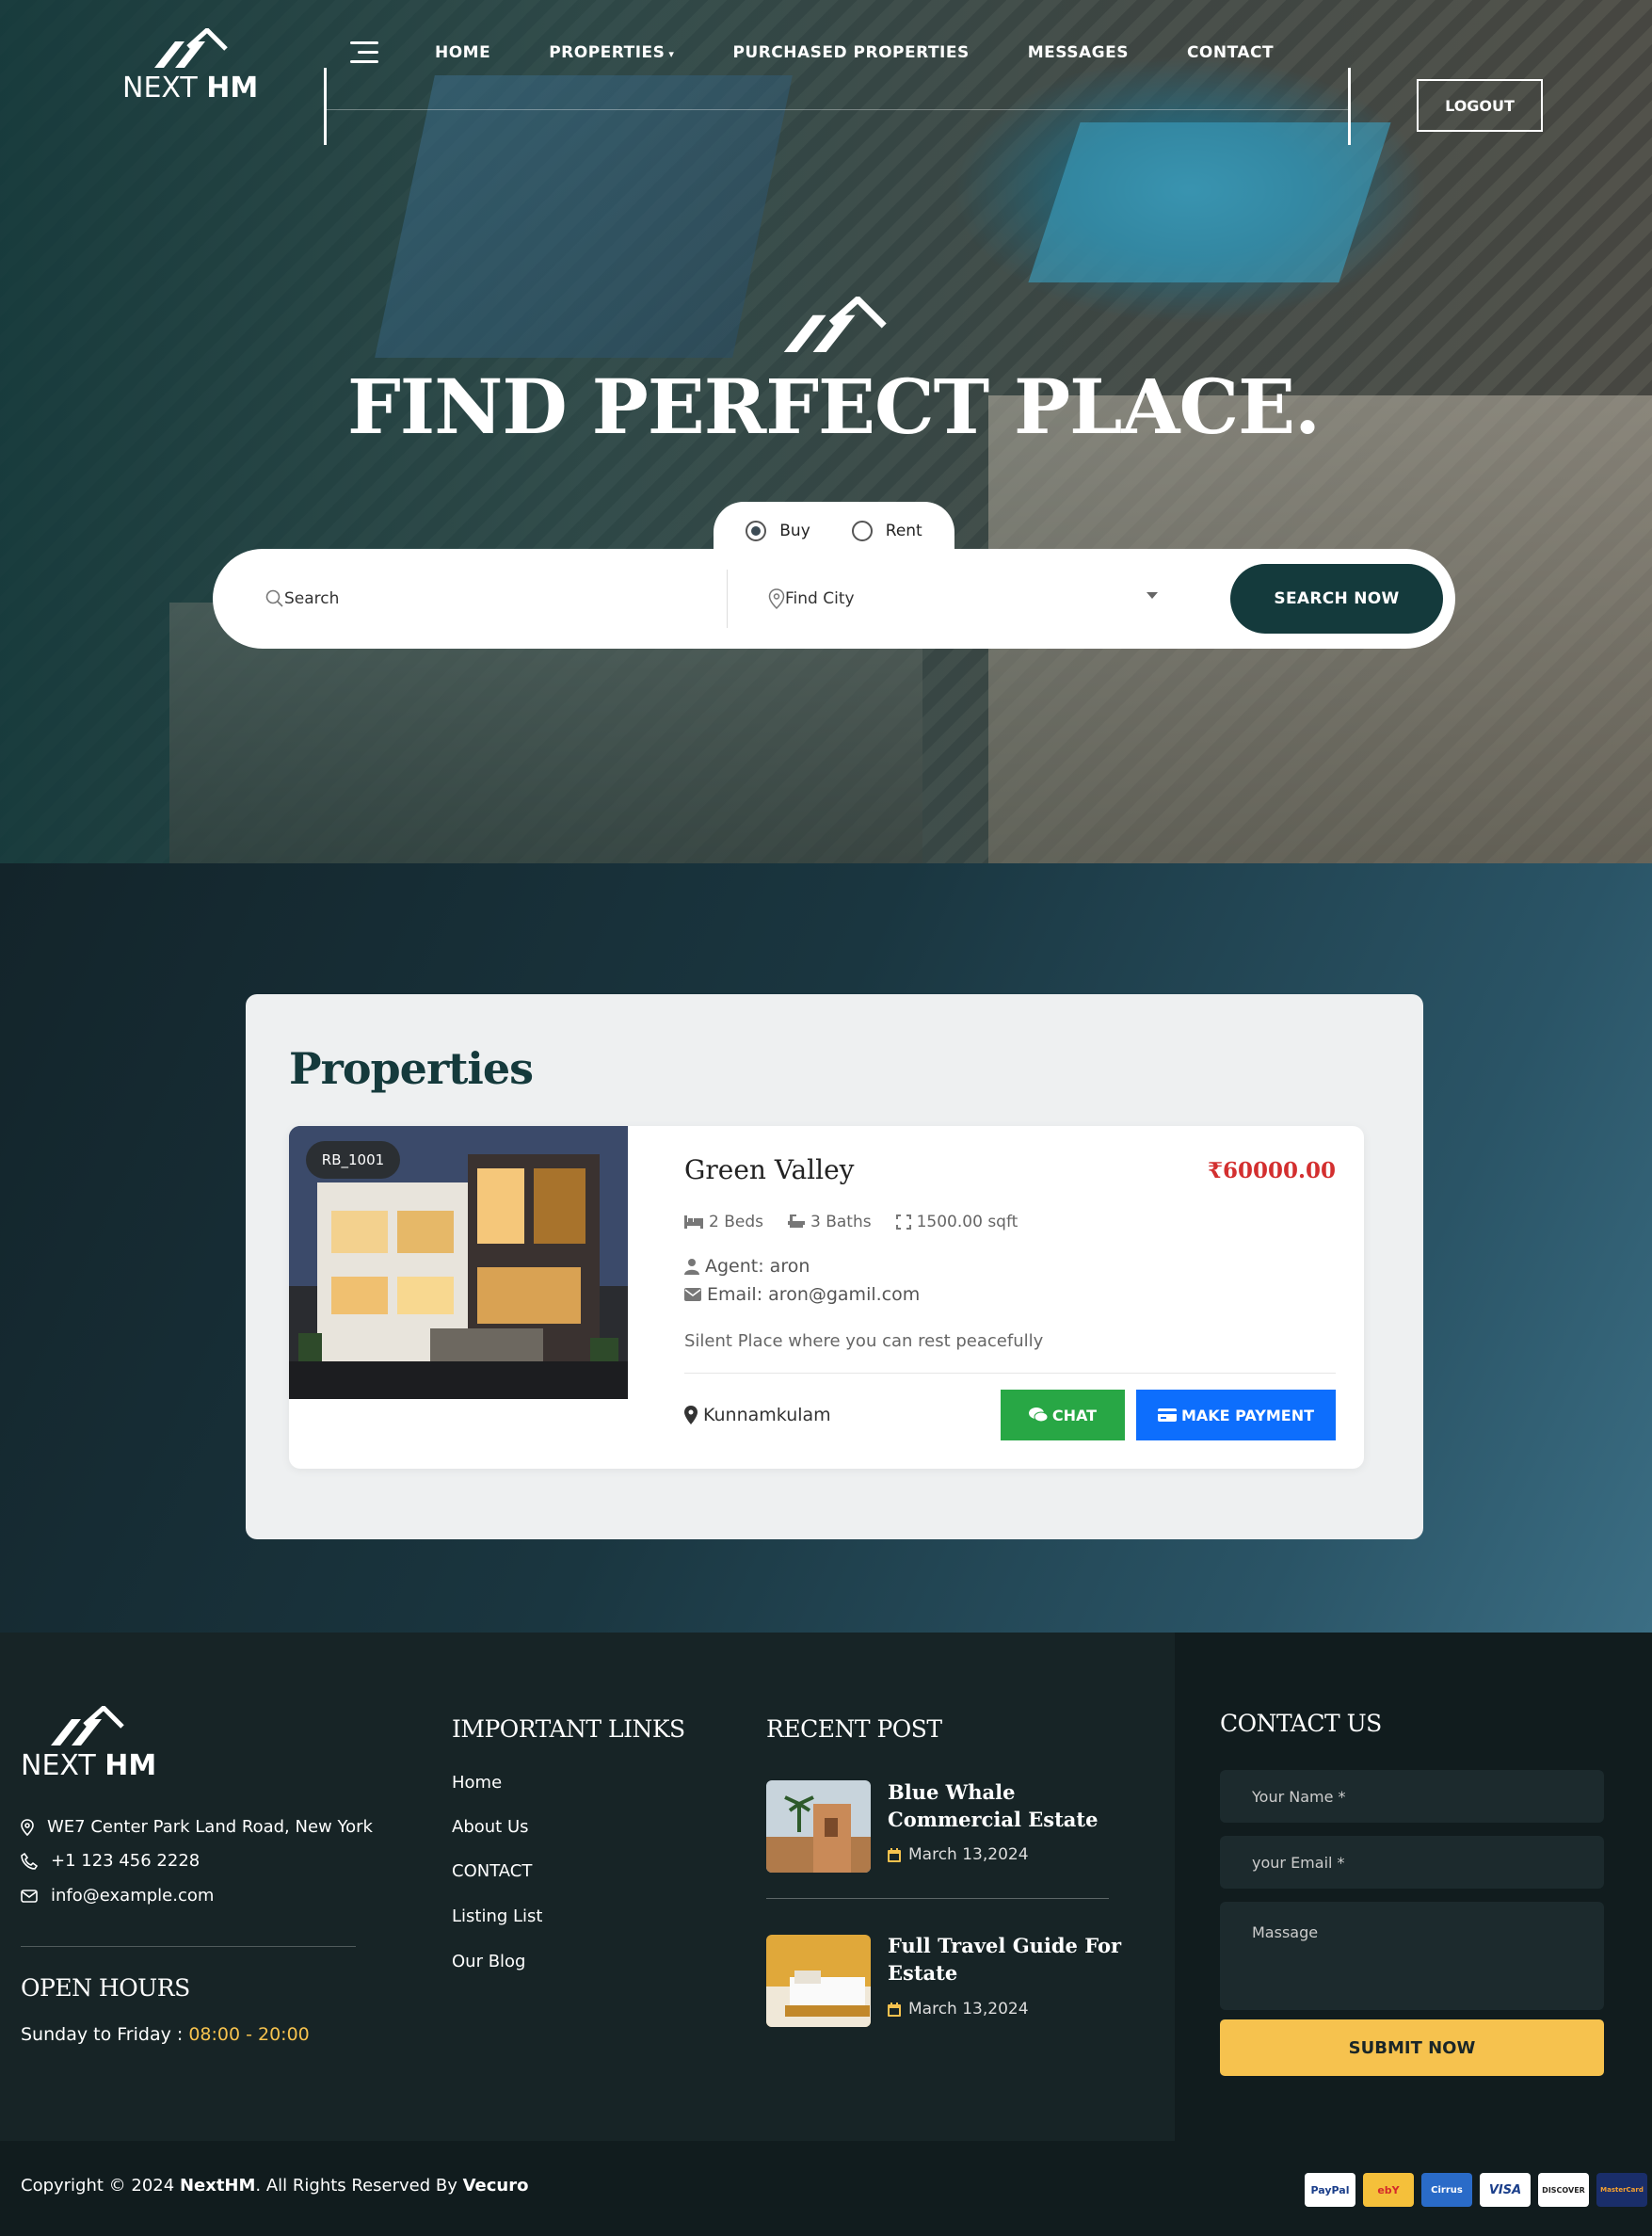 This screenshot has width=1652, height=2236. I want to click on submit-now-button: SUBMIT NOW, so click(1412, 2047).